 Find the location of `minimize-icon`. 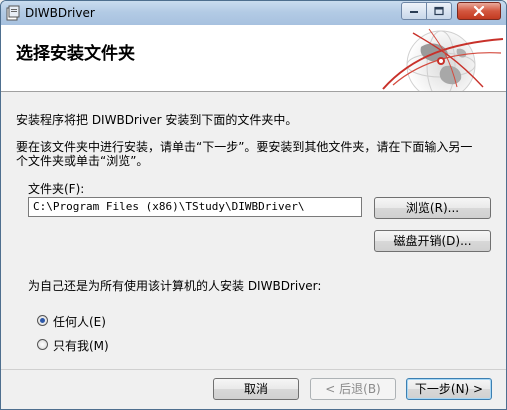

minimize-icon is located at coordinates (414, 12).